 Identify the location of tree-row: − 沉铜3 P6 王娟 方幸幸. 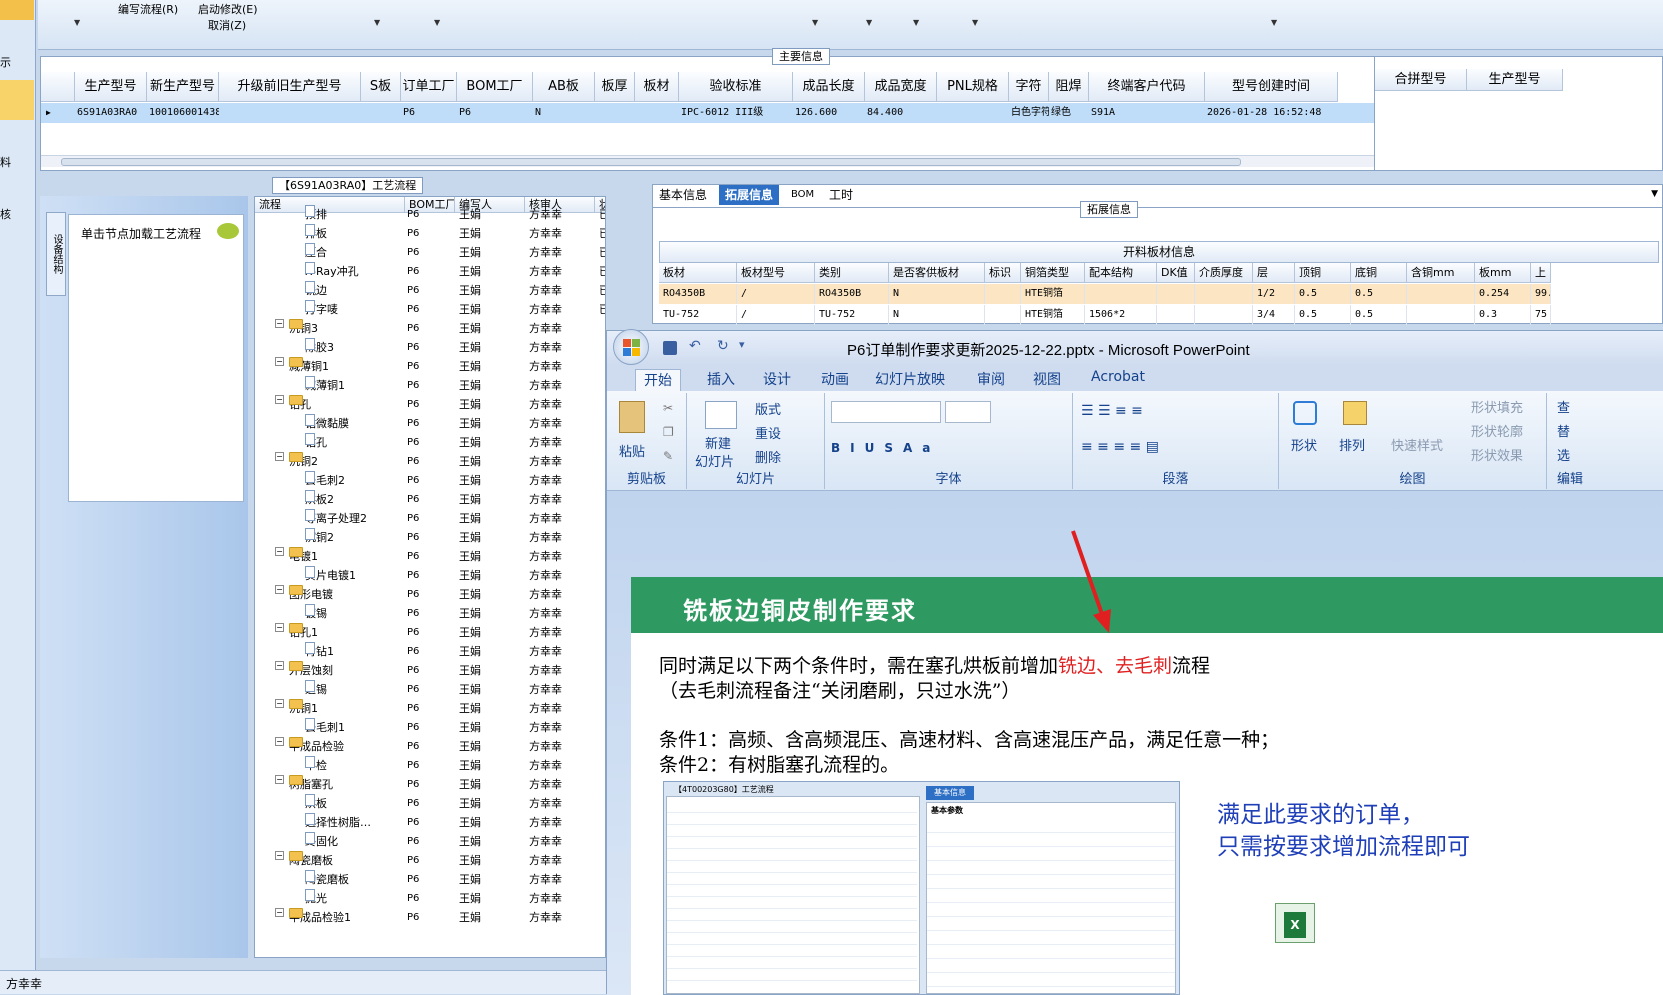
(430, 328).